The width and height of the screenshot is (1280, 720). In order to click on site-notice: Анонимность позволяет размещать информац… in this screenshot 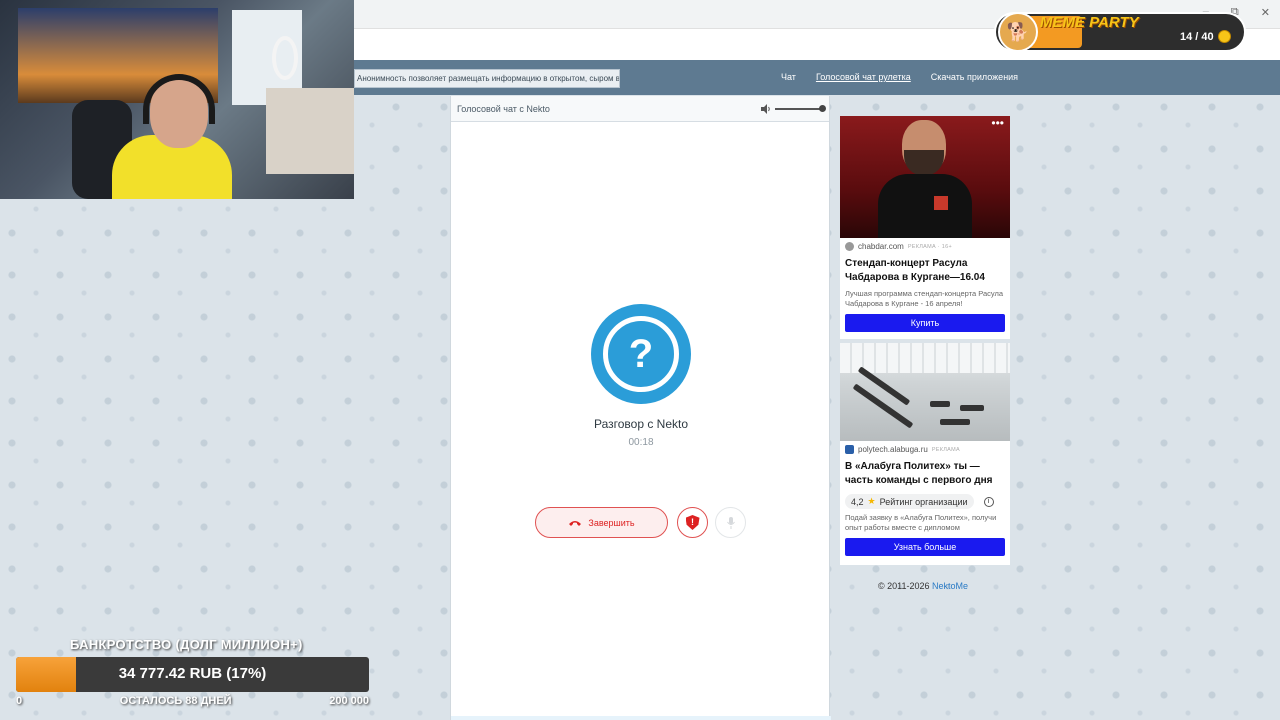, I will do `click(487, 78)`.